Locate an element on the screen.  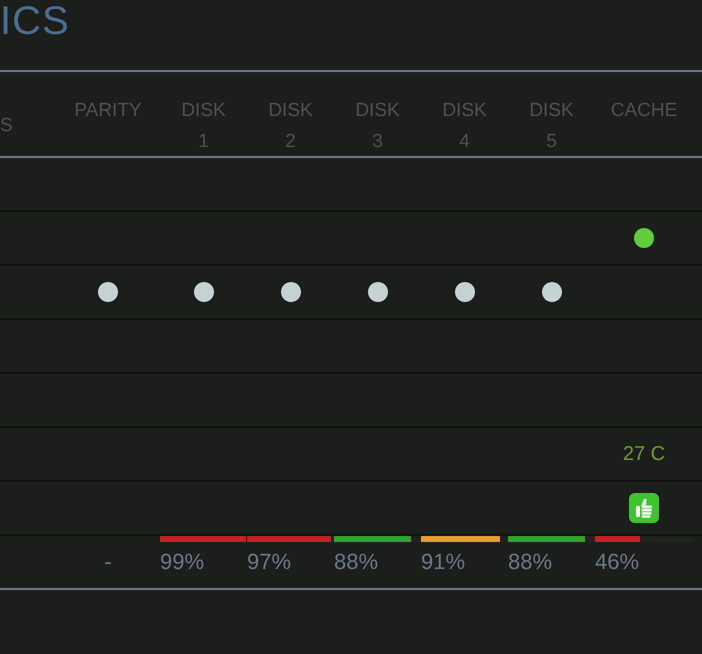
usage-percent: 97% is located at coordinates (269, 562).